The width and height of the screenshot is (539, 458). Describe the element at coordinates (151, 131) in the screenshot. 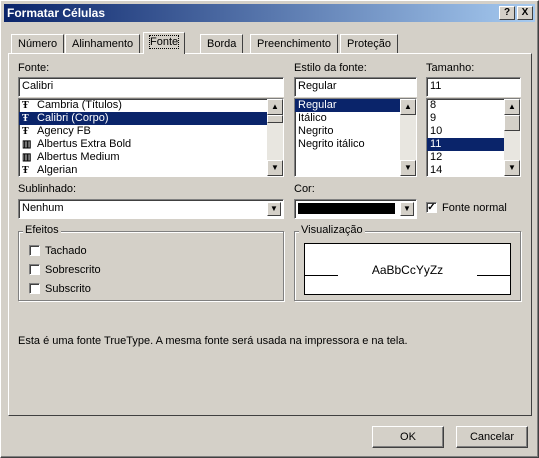

I see `list-item: Ŧ Agency FB` at that location.